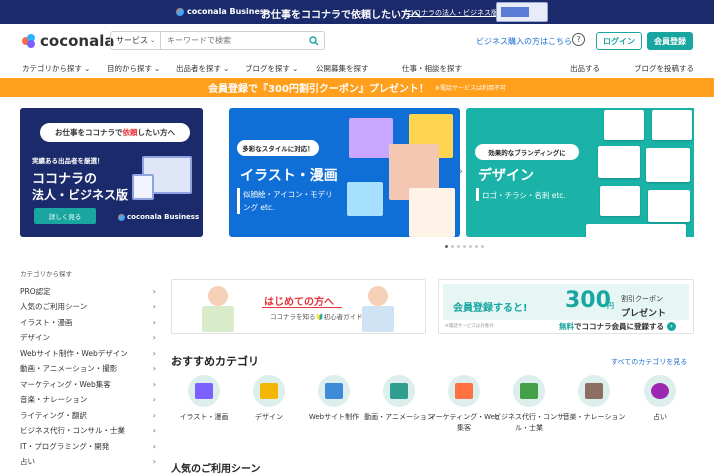 The image size is (714, 476). I want to click on slide-subtitle: 実績ある出品者を厳選！, so click(68, 161).